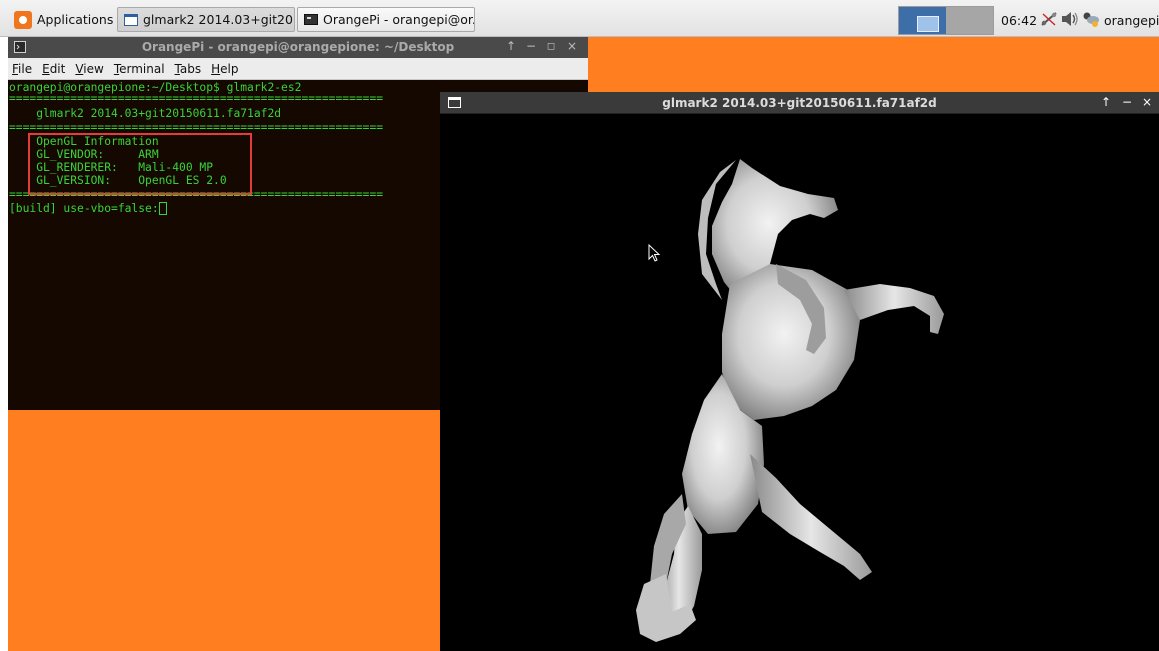 The image size is (1159, 651). Describe the element at coordinates (84, 208) in the screenshot. I see `terminal-prompt-text: [build] use-vbo=false:` at that location.